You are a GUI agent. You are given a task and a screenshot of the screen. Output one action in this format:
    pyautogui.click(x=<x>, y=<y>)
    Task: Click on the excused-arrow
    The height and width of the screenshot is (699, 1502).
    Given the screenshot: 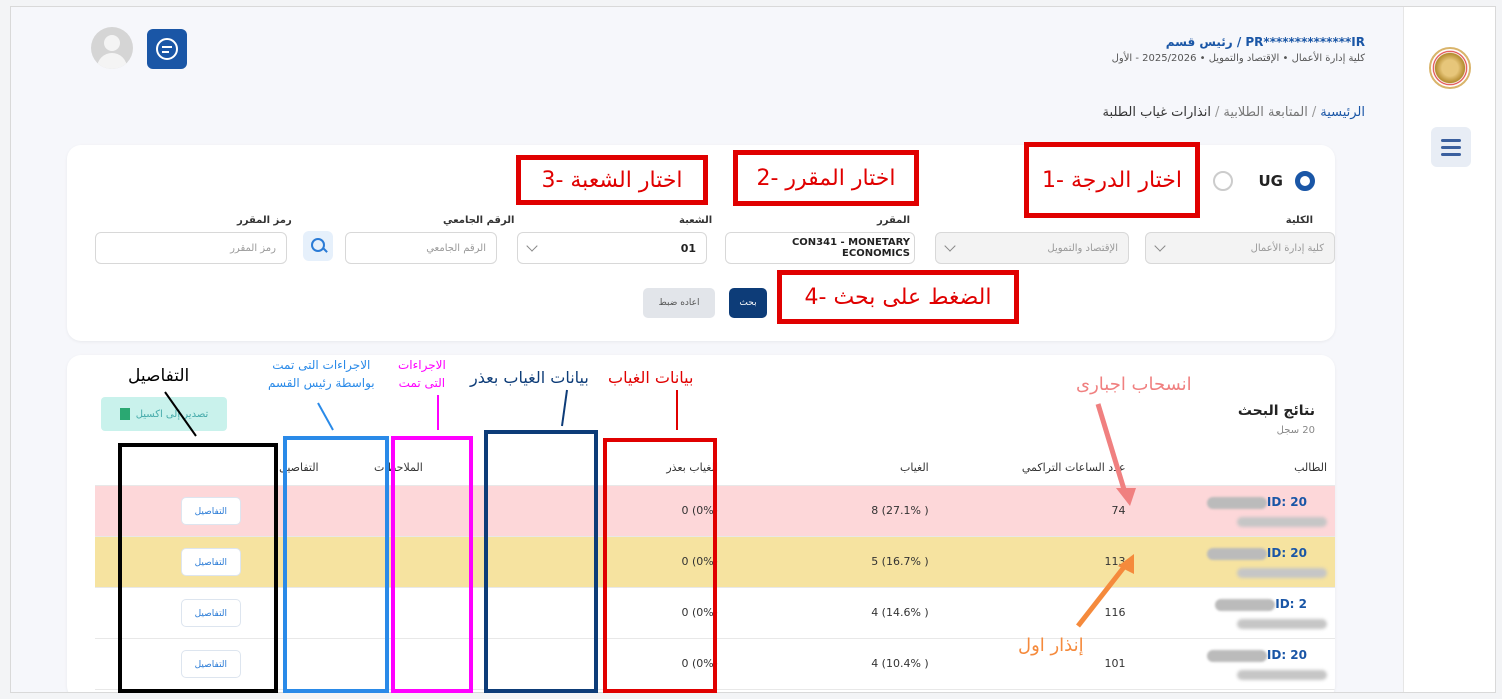 What is the action you would take?
    pyautogui.click(x=564, y=408)
    